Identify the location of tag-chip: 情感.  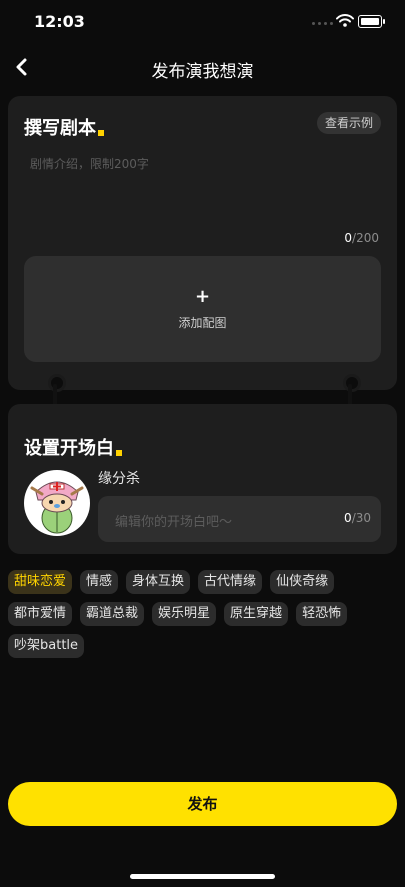
(99, 582).